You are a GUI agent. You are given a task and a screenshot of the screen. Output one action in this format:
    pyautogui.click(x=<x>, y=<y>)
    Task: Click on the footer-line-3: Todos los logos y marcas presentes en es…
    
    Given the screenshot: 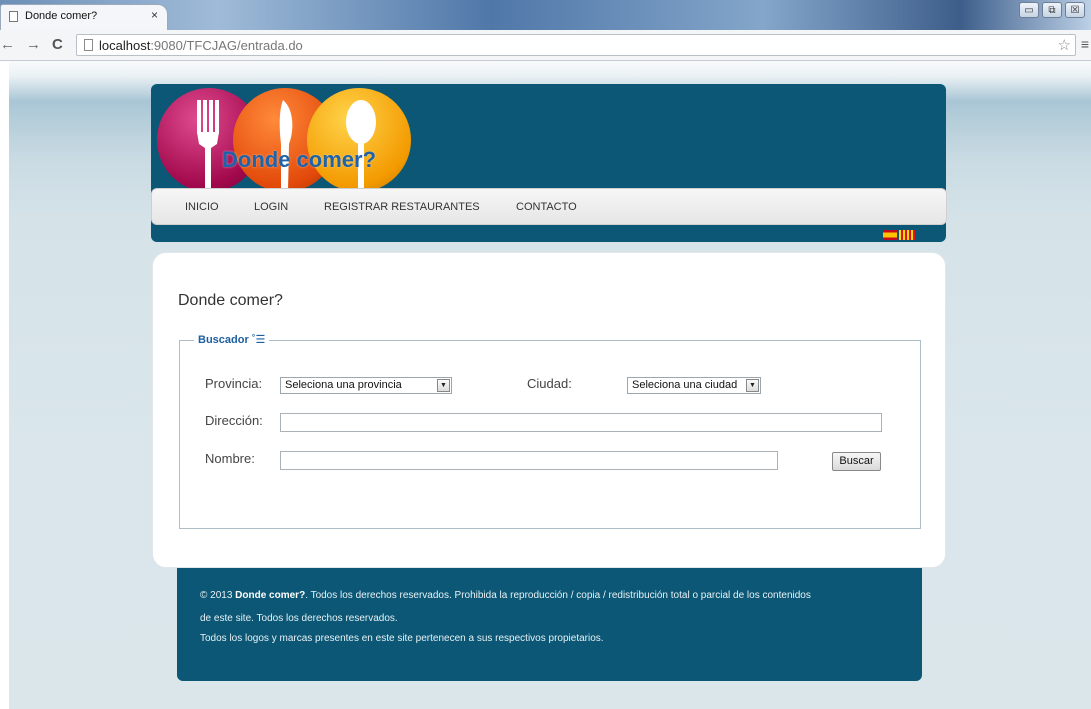 What is the action you would take?
    pyautogui.click(x=402, y=638)
    